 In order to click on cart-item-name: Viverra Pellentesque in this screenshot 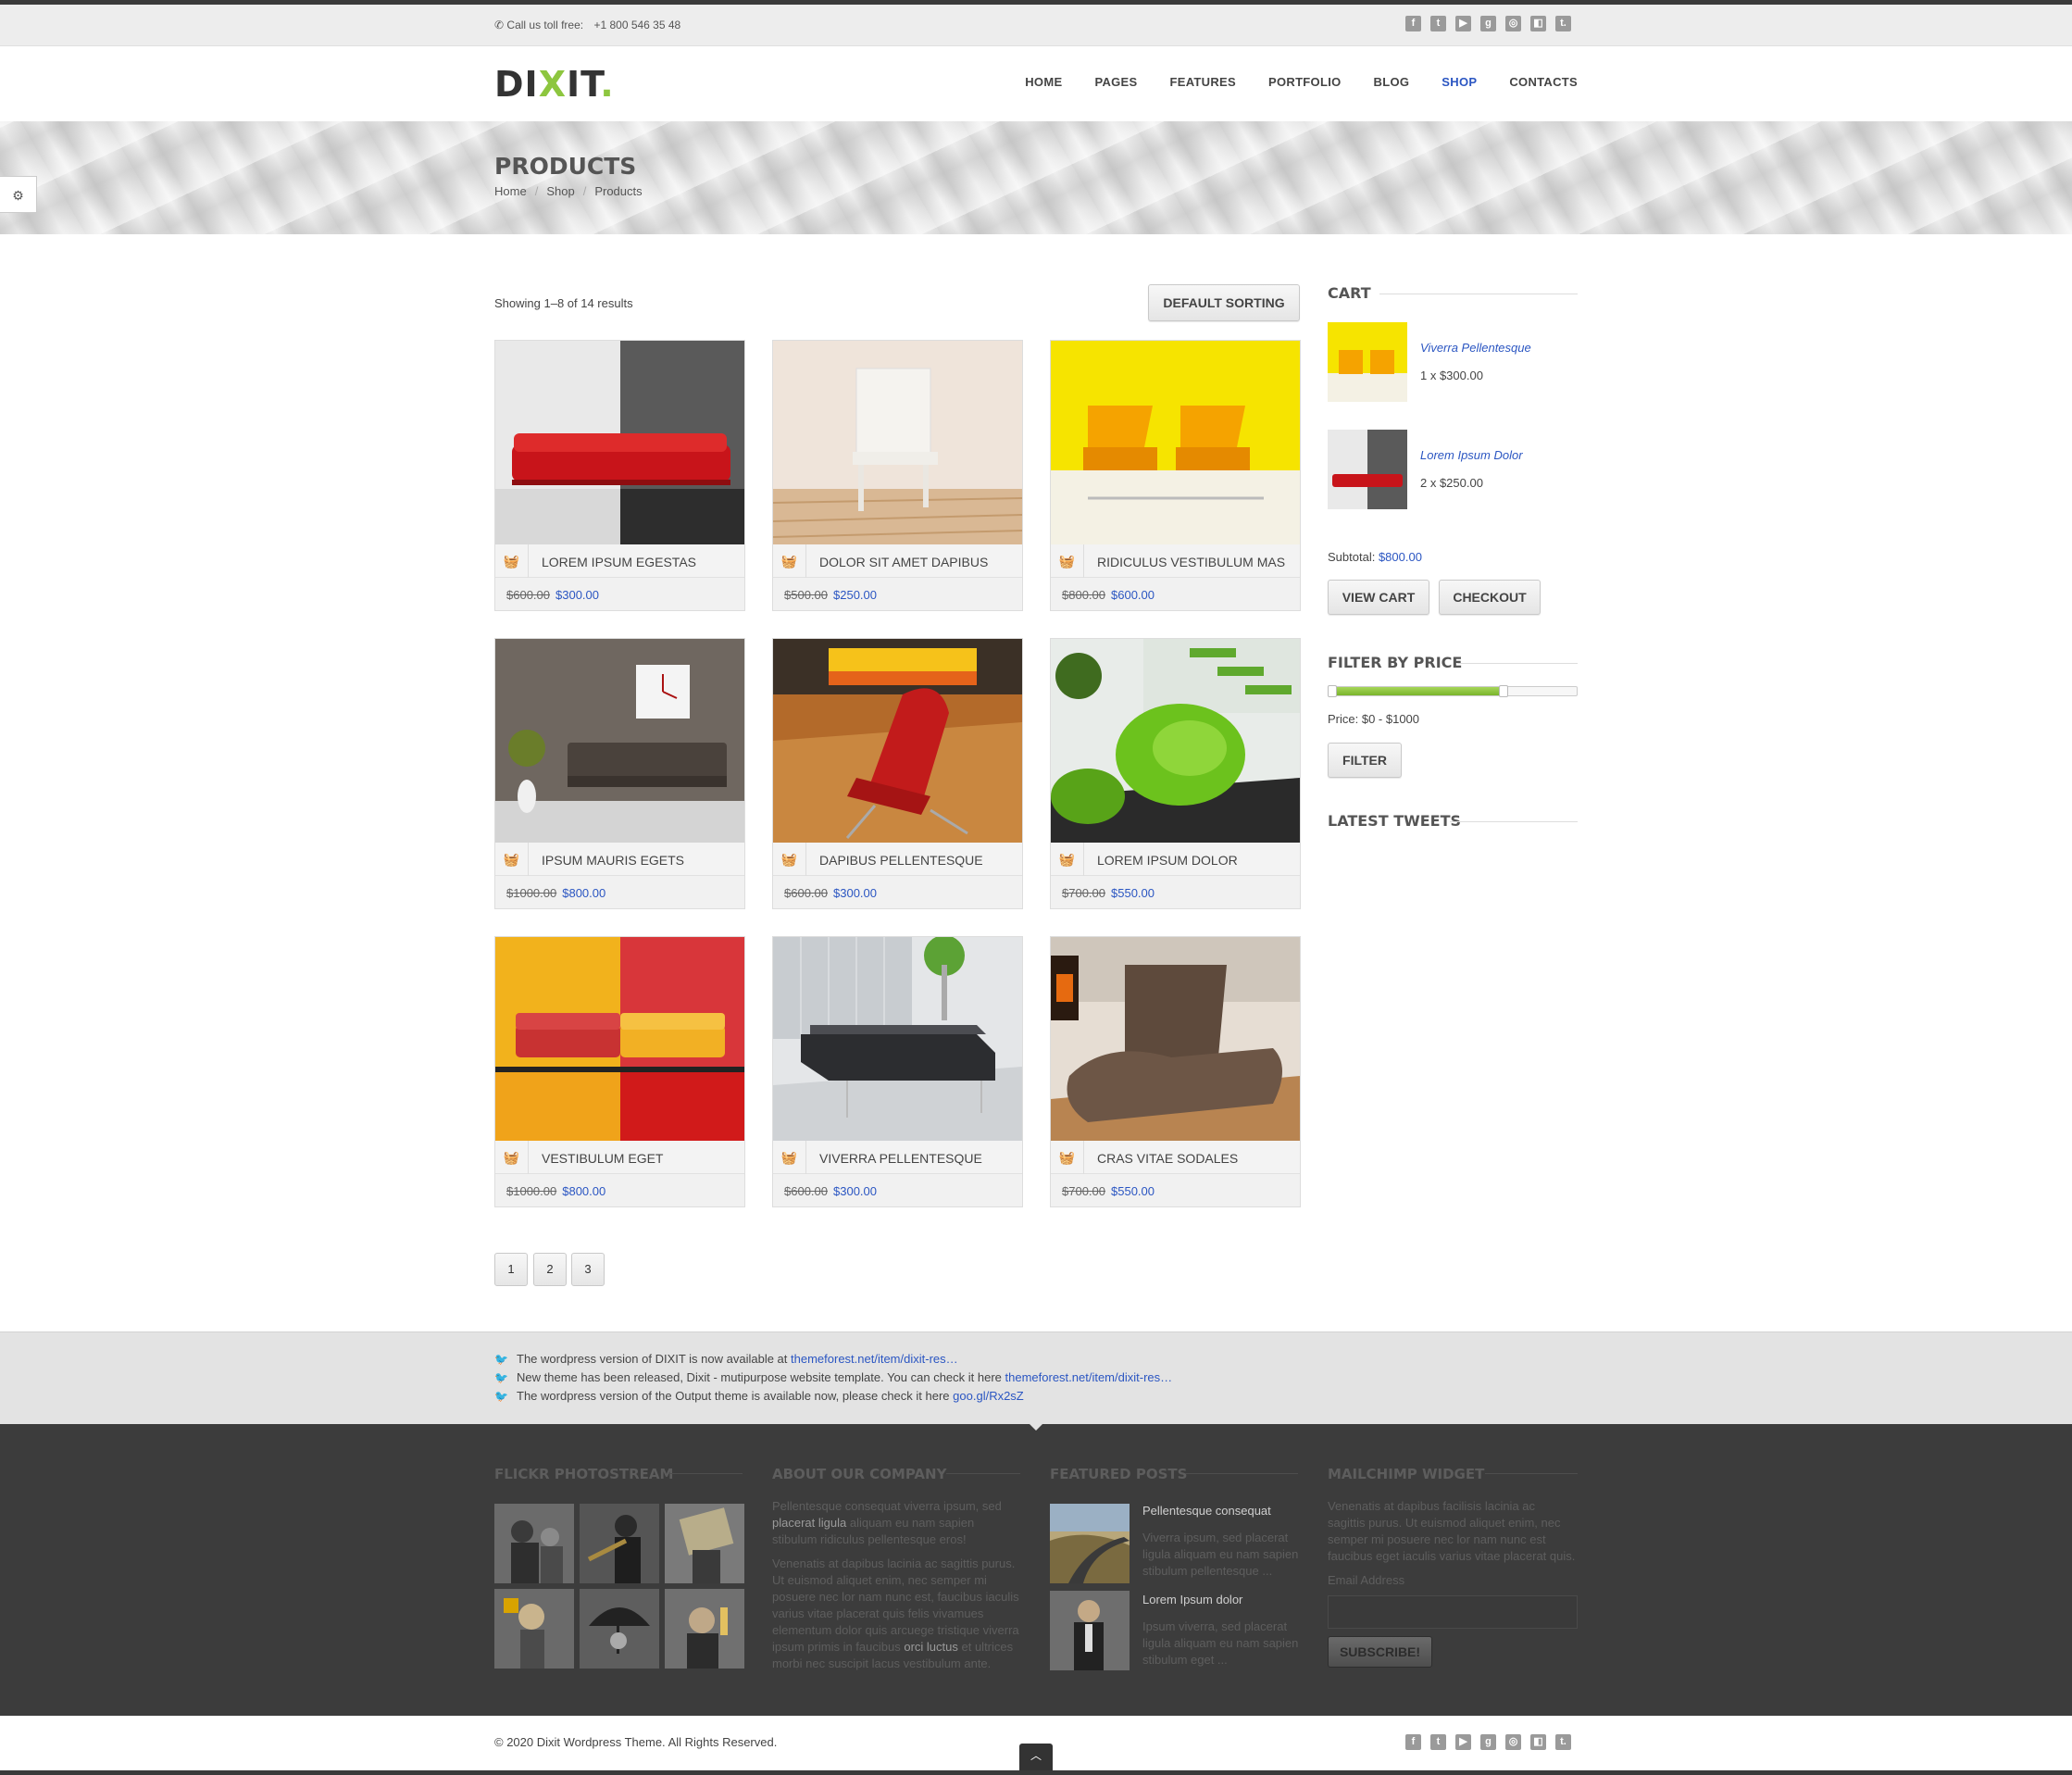, I will do `click(1475, 348)`.